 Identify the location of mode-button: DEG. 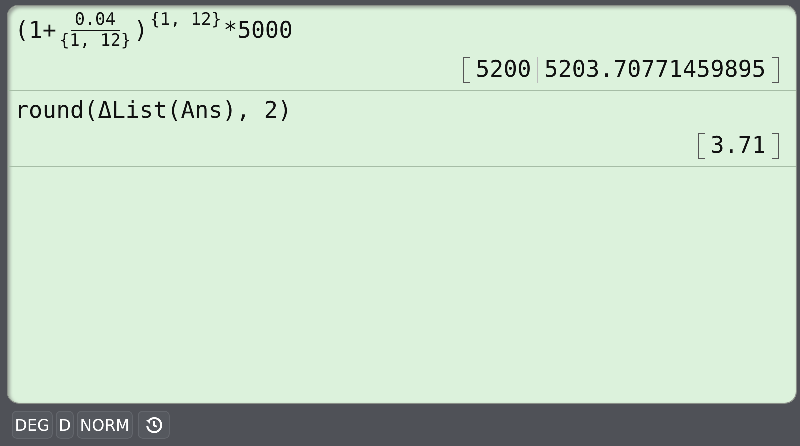
(32, 425).